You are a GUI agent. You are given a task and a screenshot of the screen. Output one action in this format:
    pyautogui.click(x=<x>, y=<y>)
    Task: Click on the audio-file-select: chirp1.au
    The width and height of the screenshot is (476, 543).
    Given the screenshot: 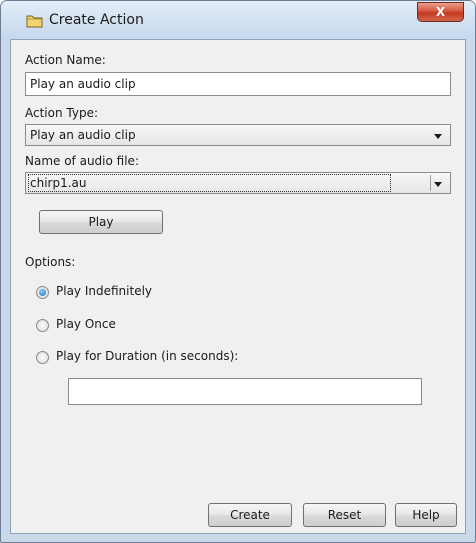 What is the action you would take?
    pyautogui.click(x=238, y=183)
    